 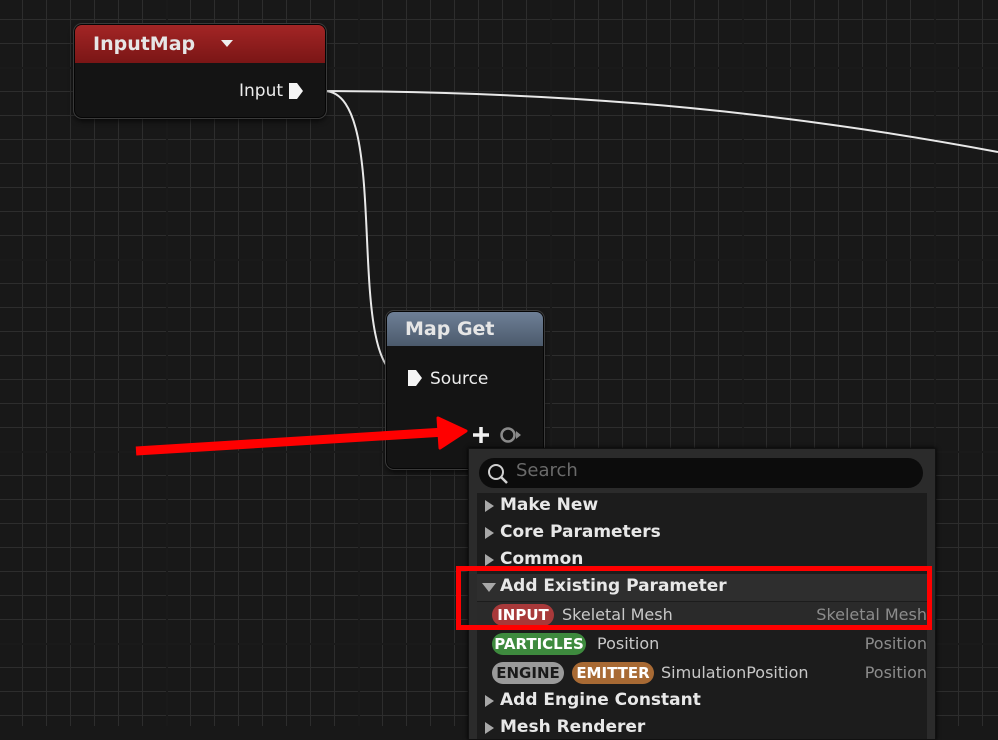 I want to click on exec-output-pin-icon, so click(x=512, y=435).